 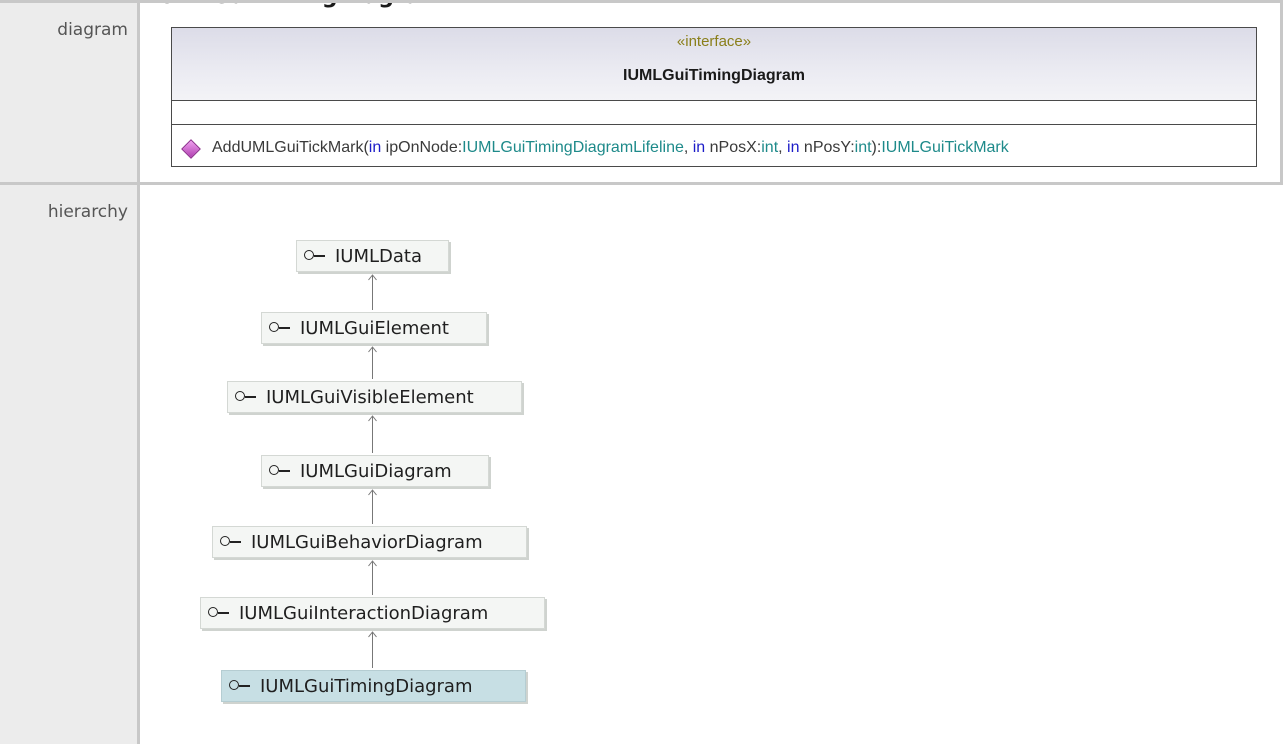 What do you see at coordinates (641, 1) in the screenshot?
I see `table-border-top` at bounding box center [641, 1].